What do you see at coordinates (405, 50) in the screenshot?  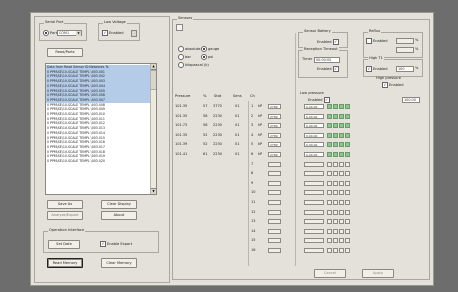 I see `reflux-field-b` at bounding box center [405, 50].